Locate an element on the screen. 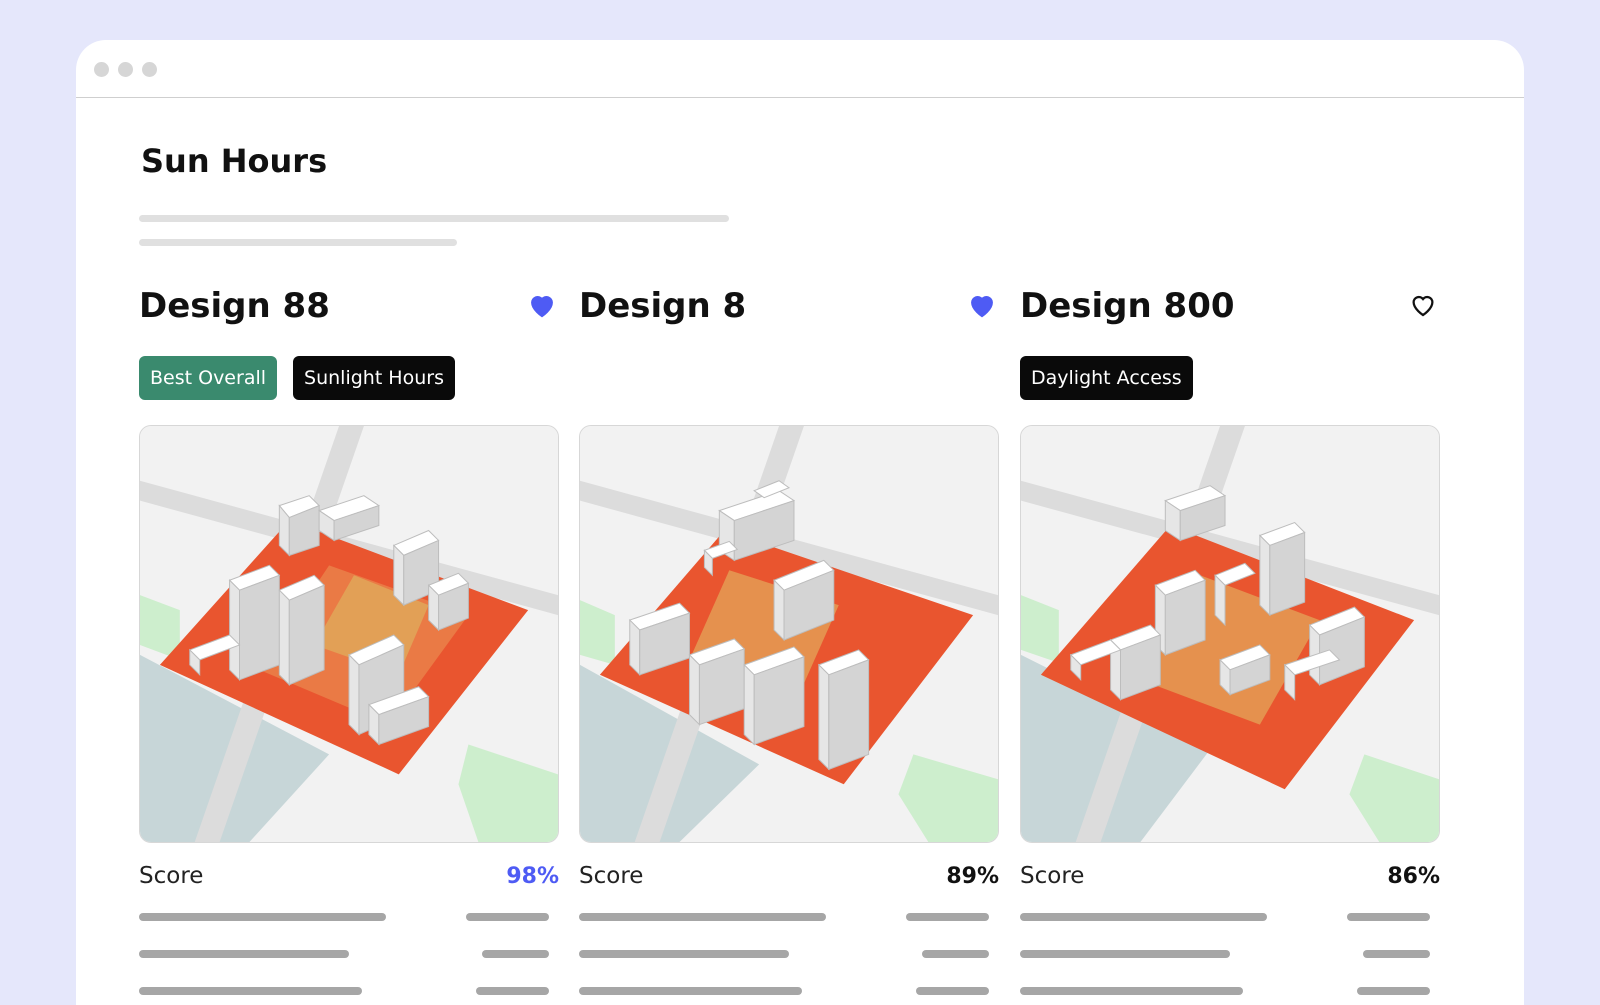 This screenshot has width=1600, height=1005. tag-best-overall: Best Overall is located at coordinates (208, 378).